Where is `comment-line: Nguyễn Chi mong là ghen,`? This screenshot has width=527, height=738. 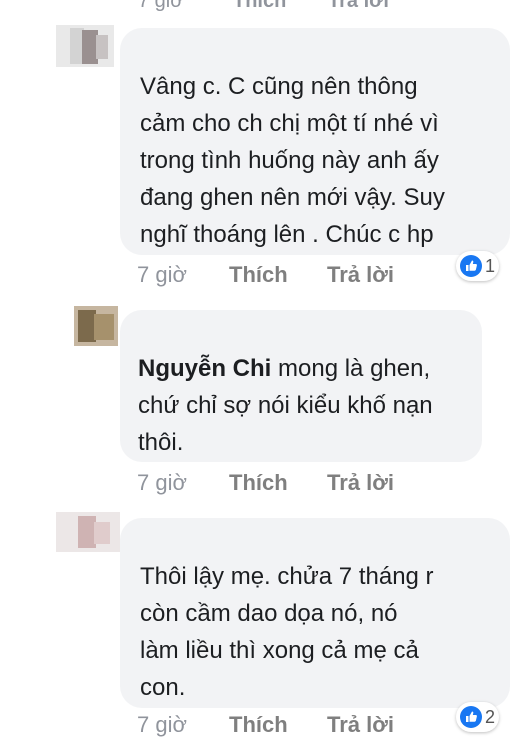
comment-line: Nguyễn Chi mong là ghen, is located at coordinates (284, 368).